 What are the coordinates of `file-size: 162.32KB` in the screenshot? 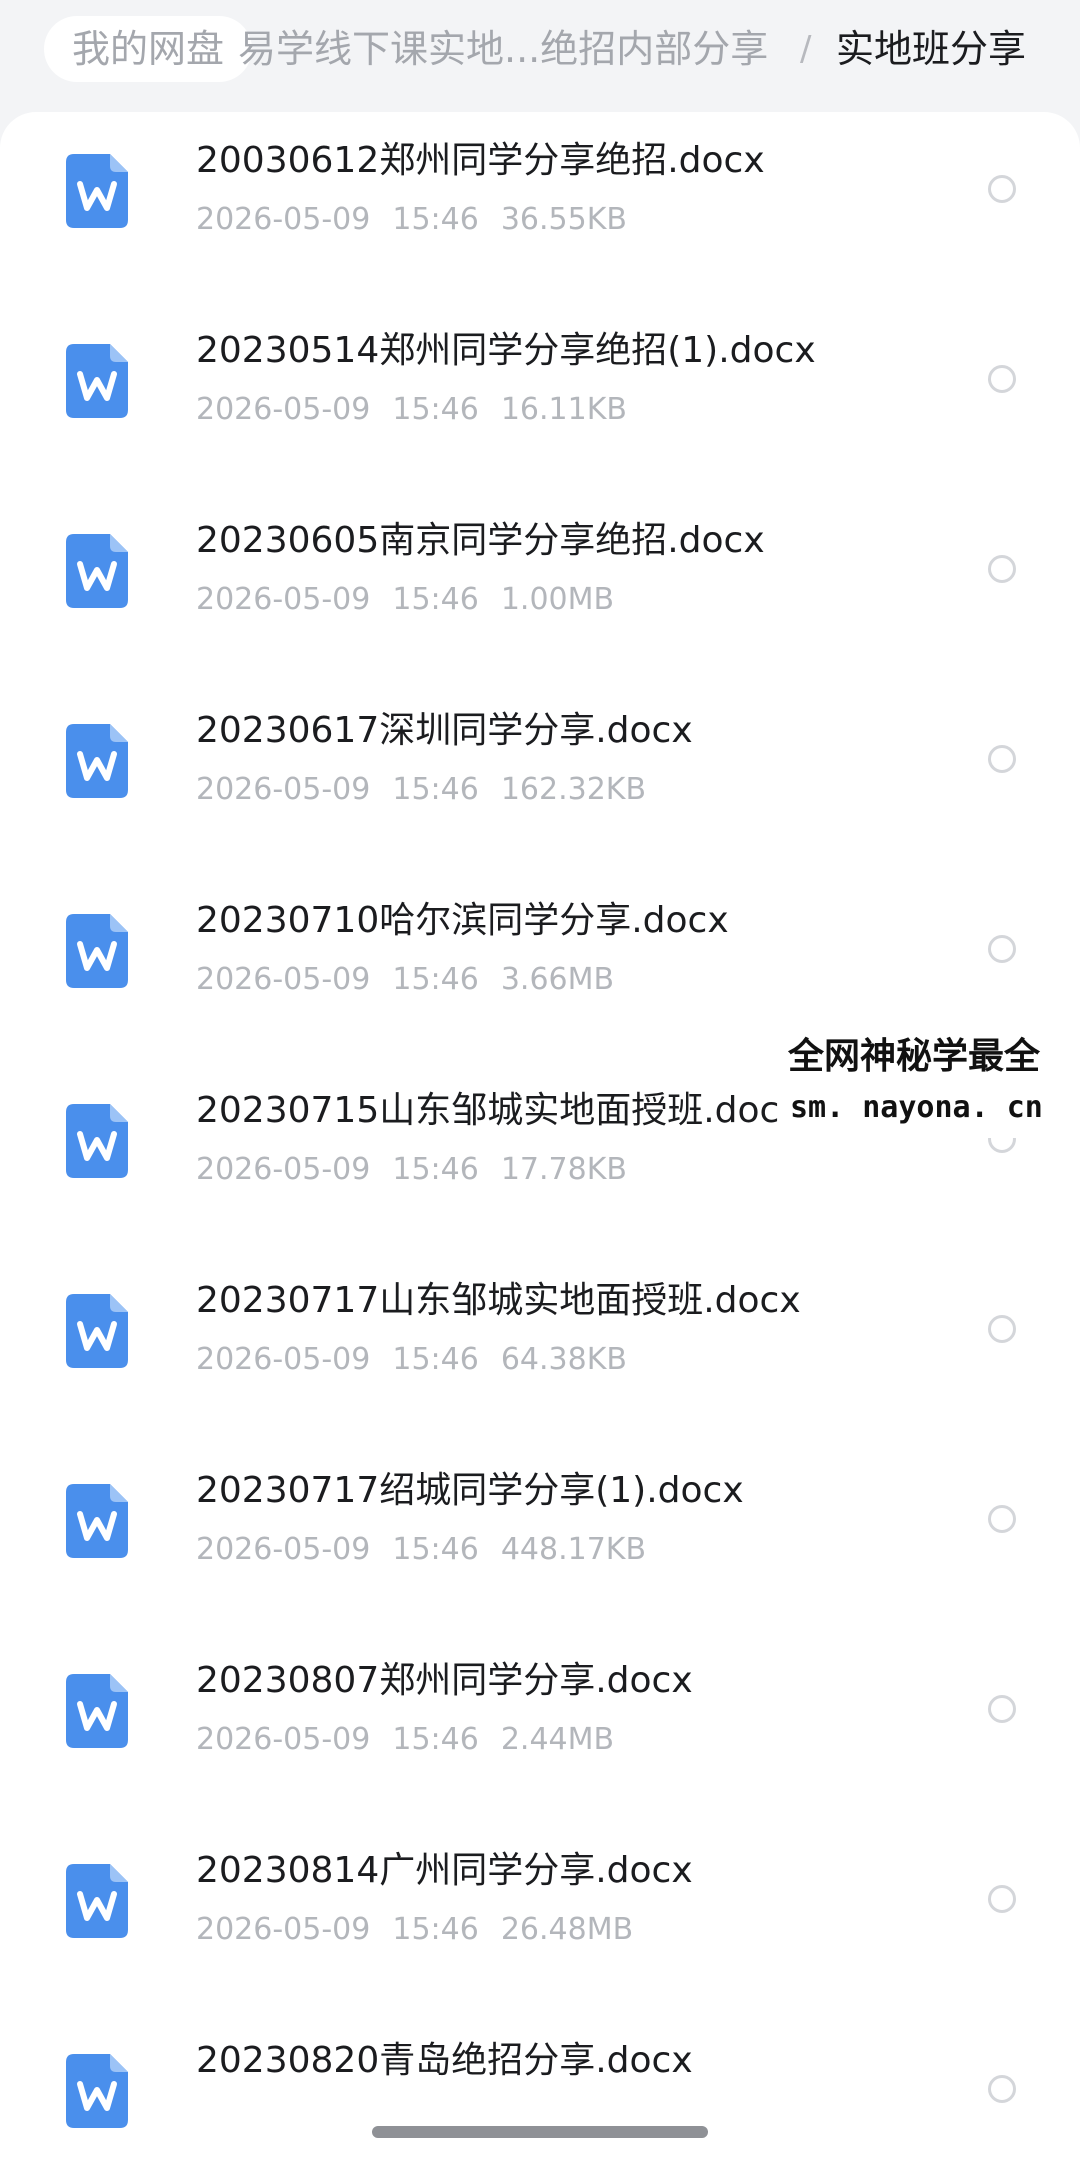 It's located at (573, 789).